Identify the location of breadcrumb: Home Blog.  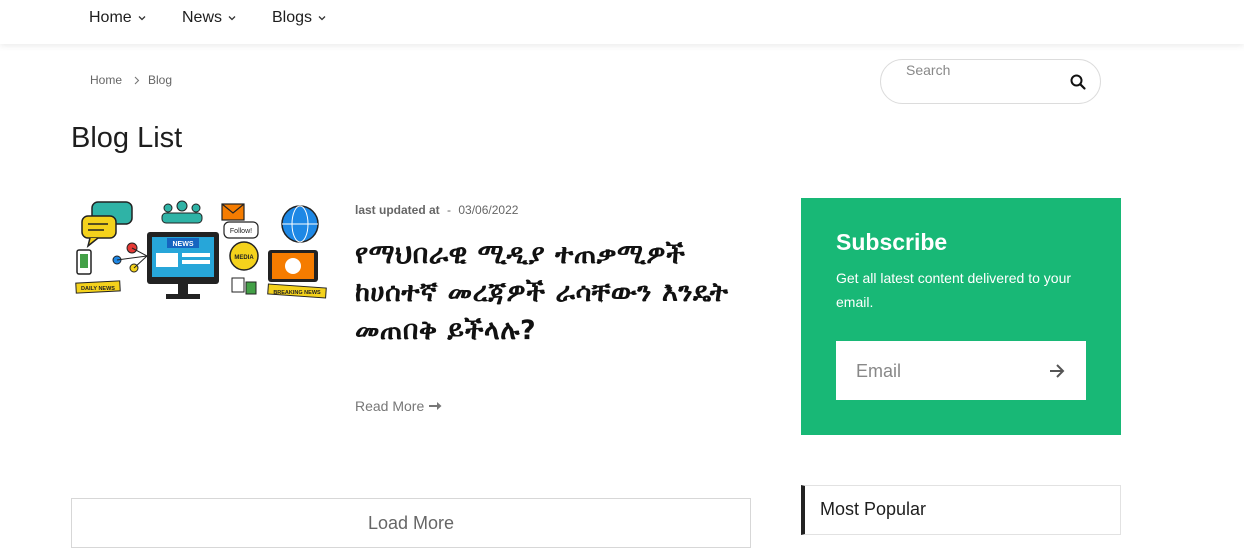
(131, 80).